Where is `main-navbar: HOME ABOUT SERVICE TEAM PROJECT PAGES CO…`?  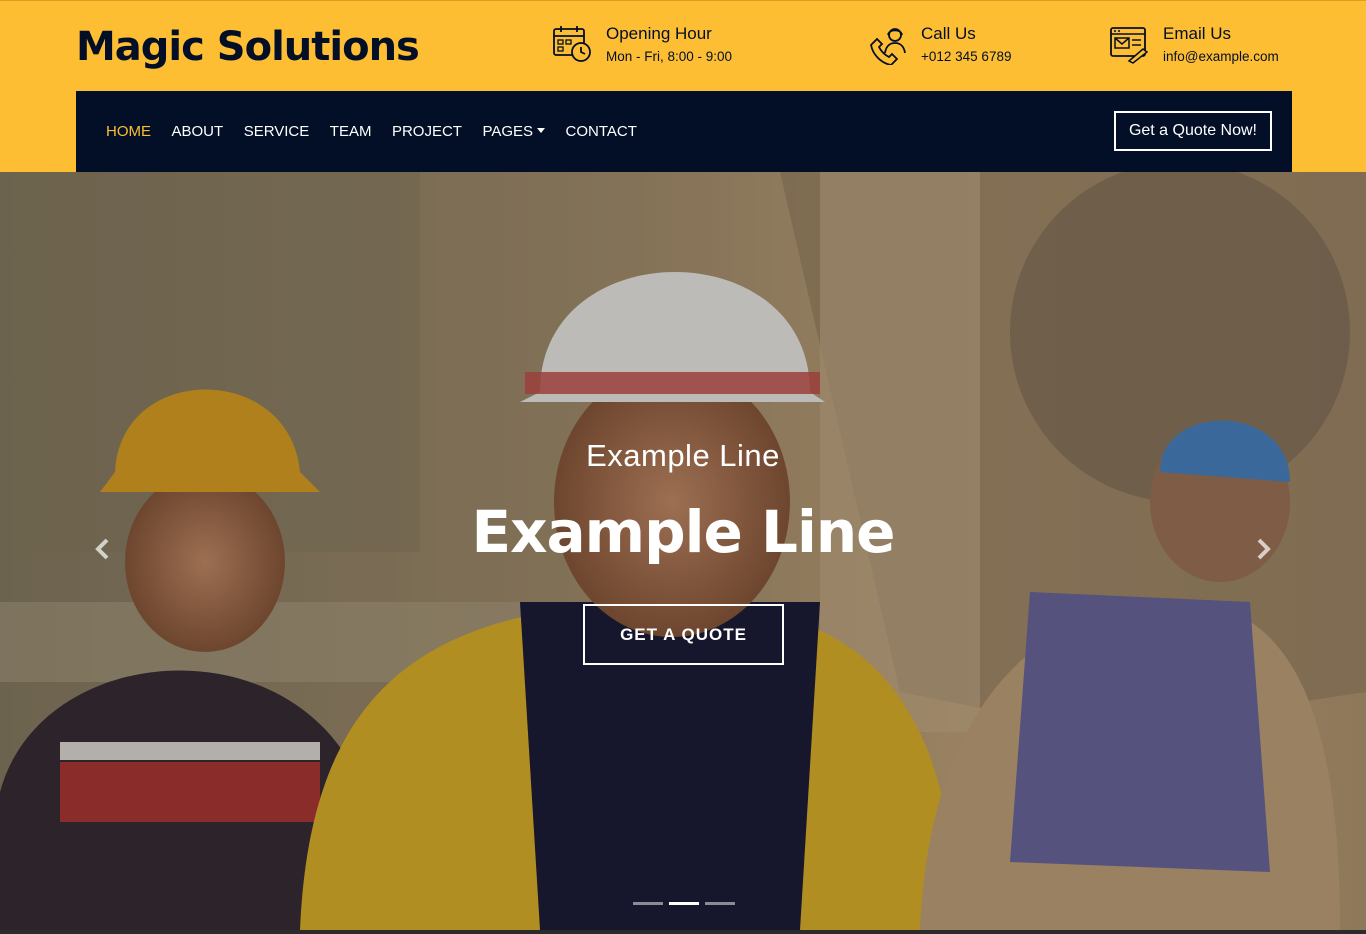
main-navbar: HOME ABOUT SERVICE TEAM PROJECT PAGES CO… is located at coordinates (684, 131).